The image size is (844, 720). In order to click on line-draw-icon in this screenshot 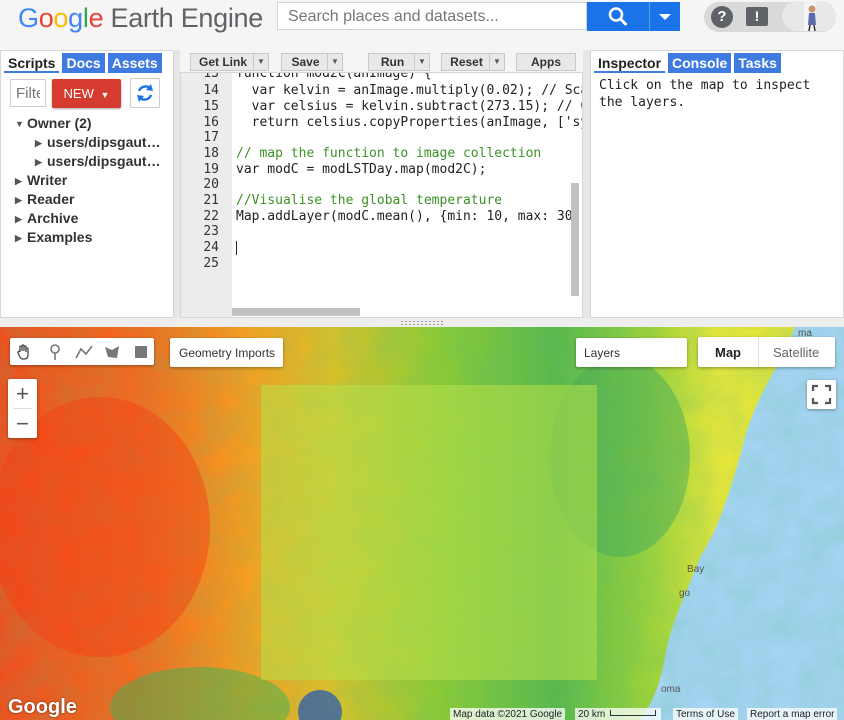, I will do `click(84, 352)`.